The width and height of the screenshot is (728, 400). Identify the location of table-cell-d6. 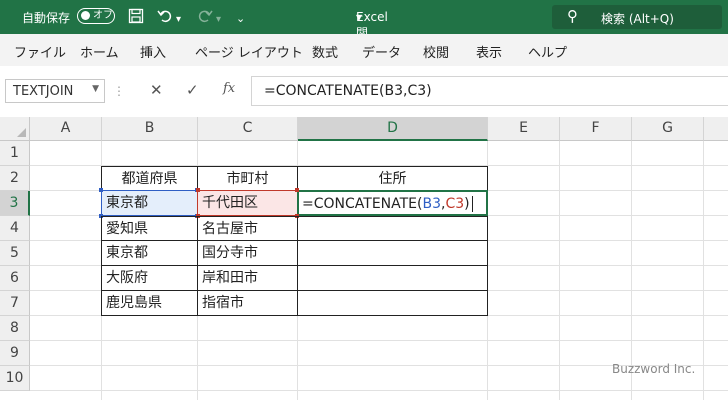
(392, 278).